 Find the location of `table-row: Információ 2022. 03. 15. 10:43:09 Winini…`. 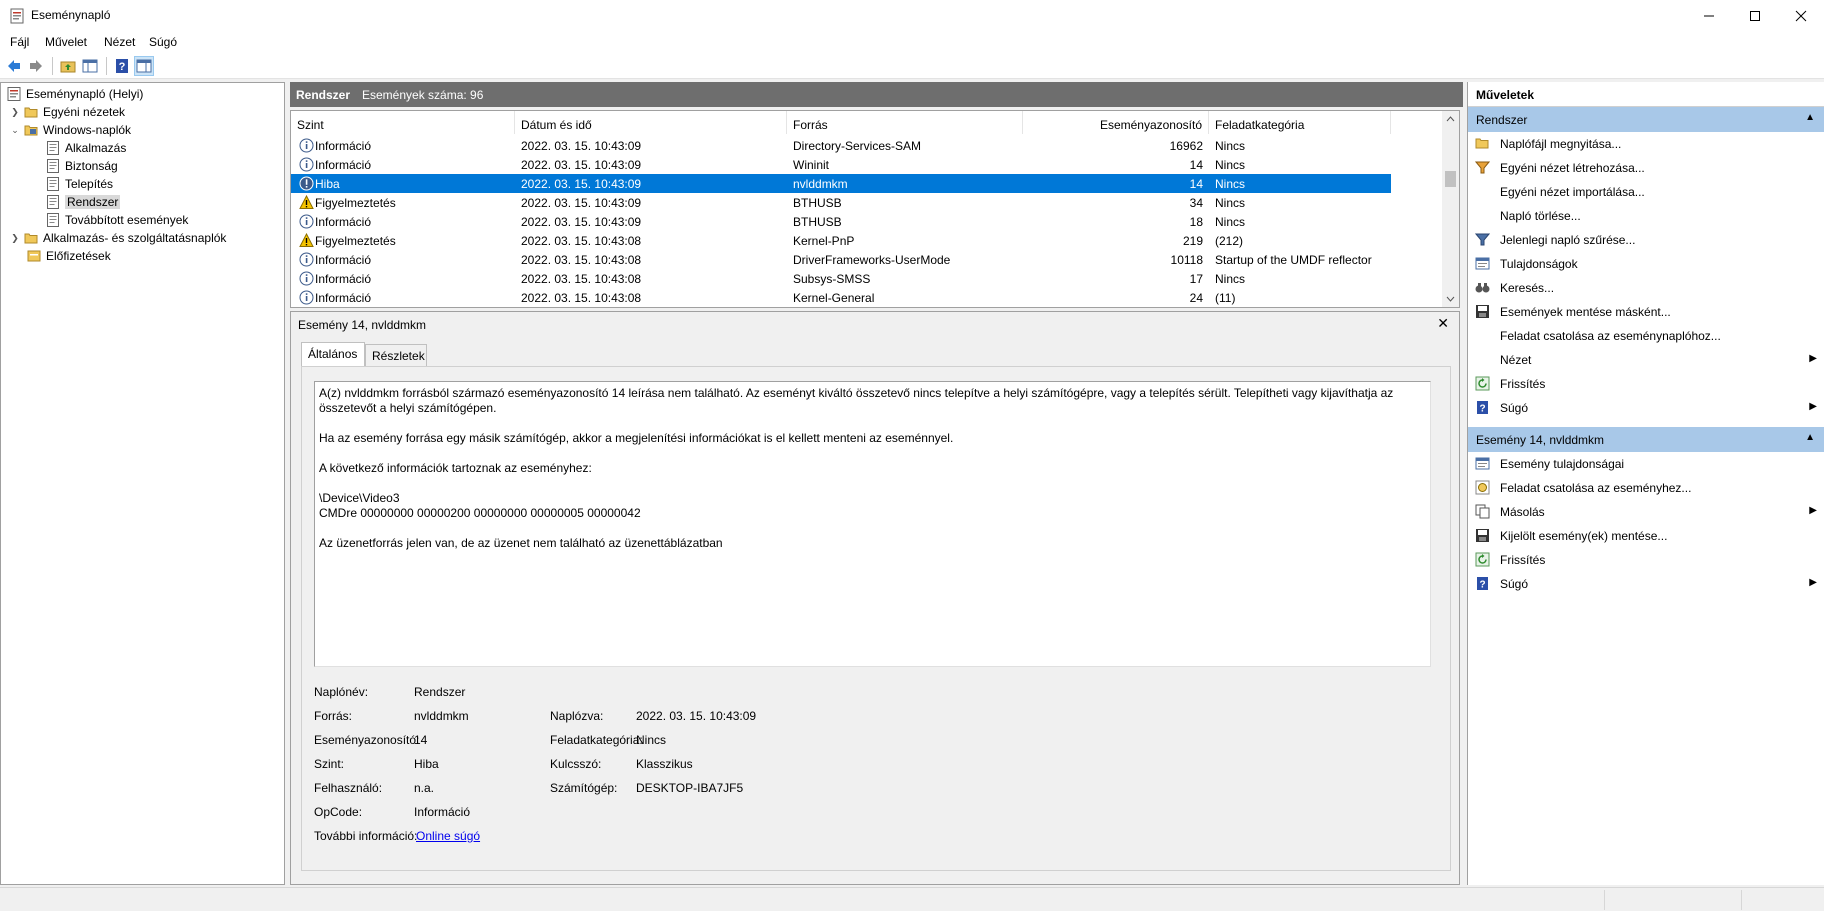

table-row: Információ 2022. 03. 15. 10:43:09 Winini… is located at coordinates (841, 164).